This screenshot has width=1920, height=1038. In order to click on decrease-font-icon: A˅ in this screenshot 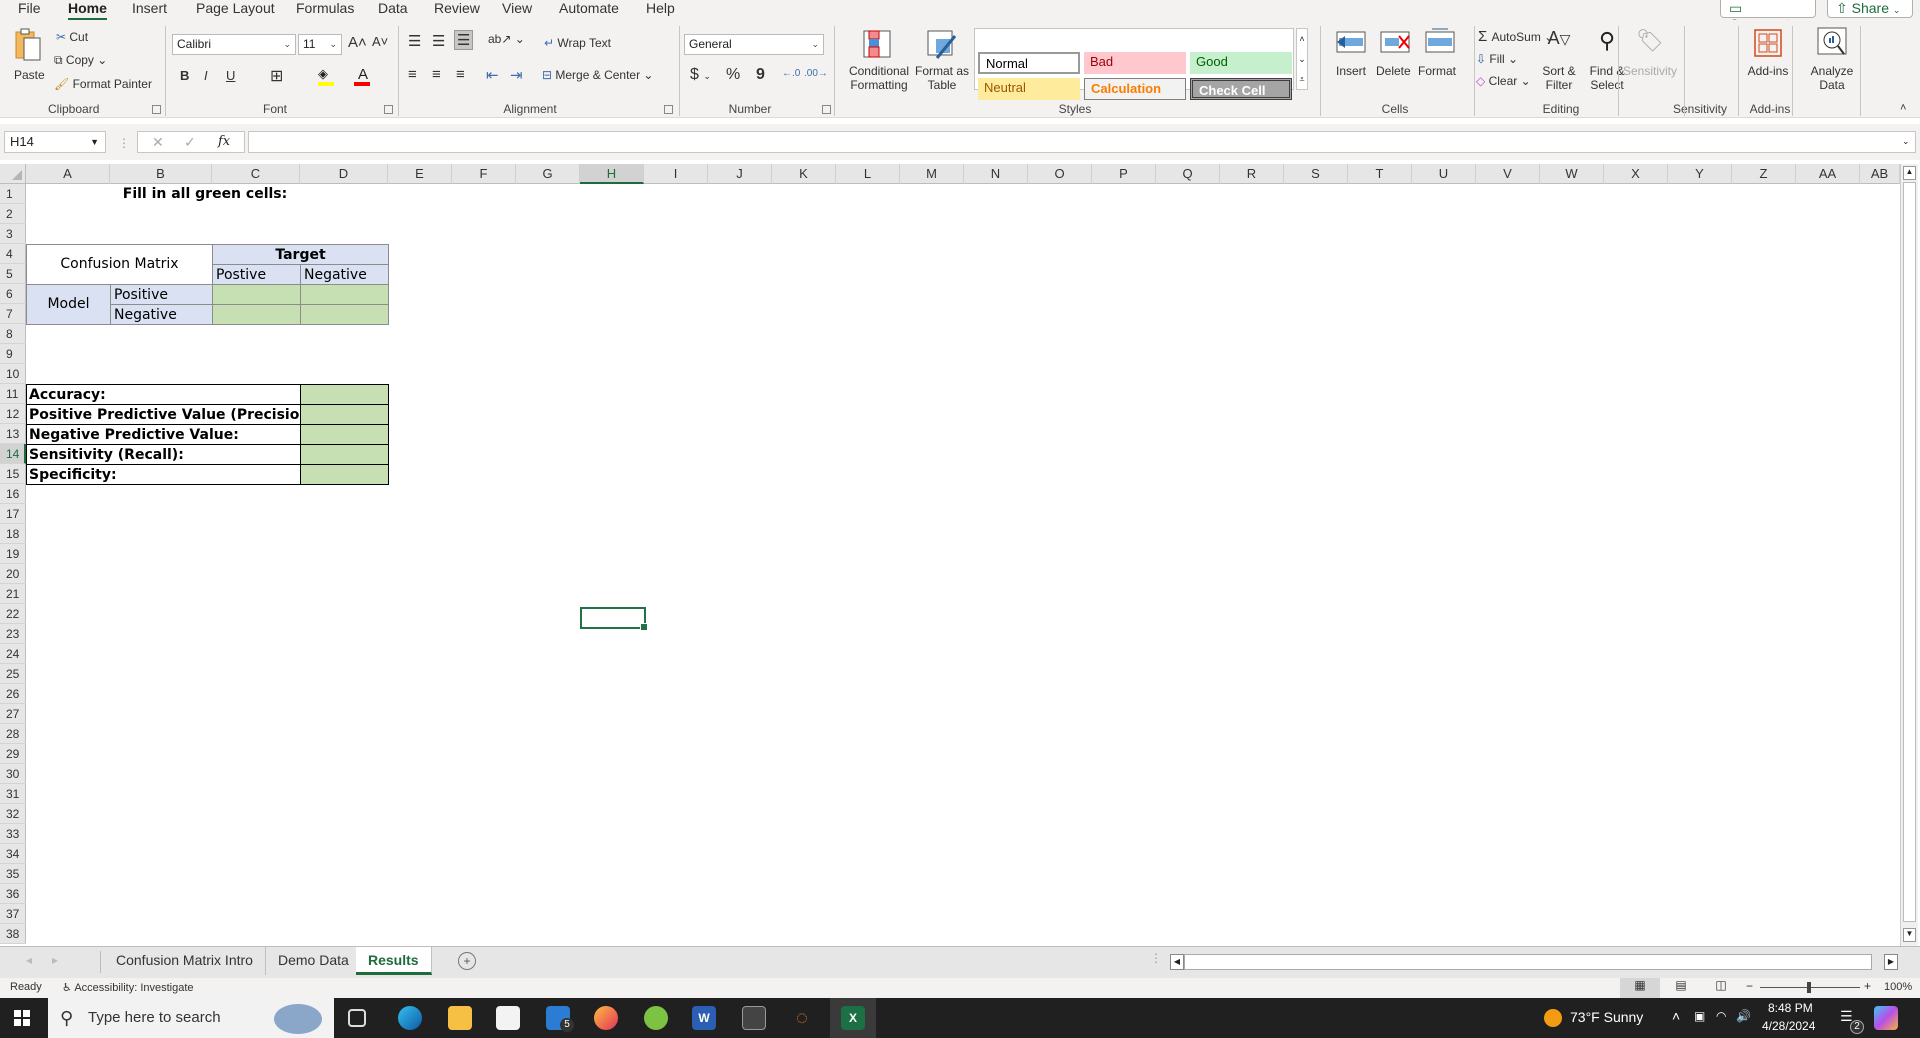, I will do `click(380, 41)`.